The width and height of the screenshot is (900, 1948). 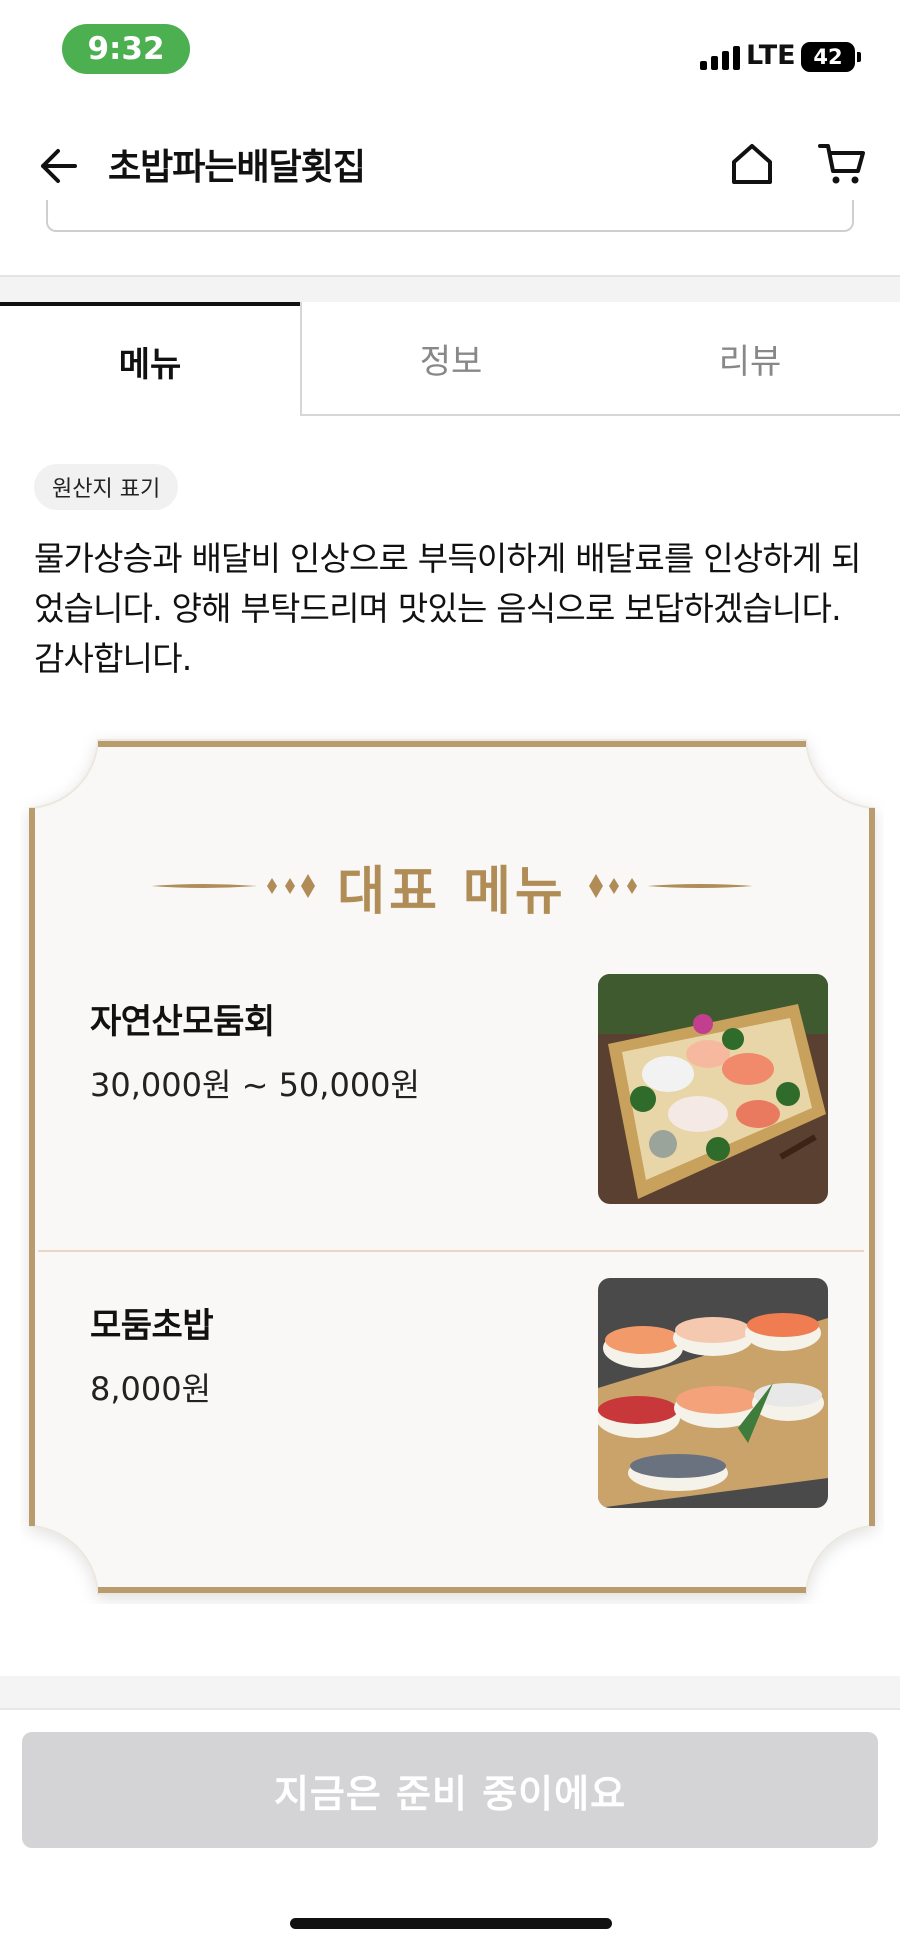 I want to click on cart-button, so click(x=842, y=164).